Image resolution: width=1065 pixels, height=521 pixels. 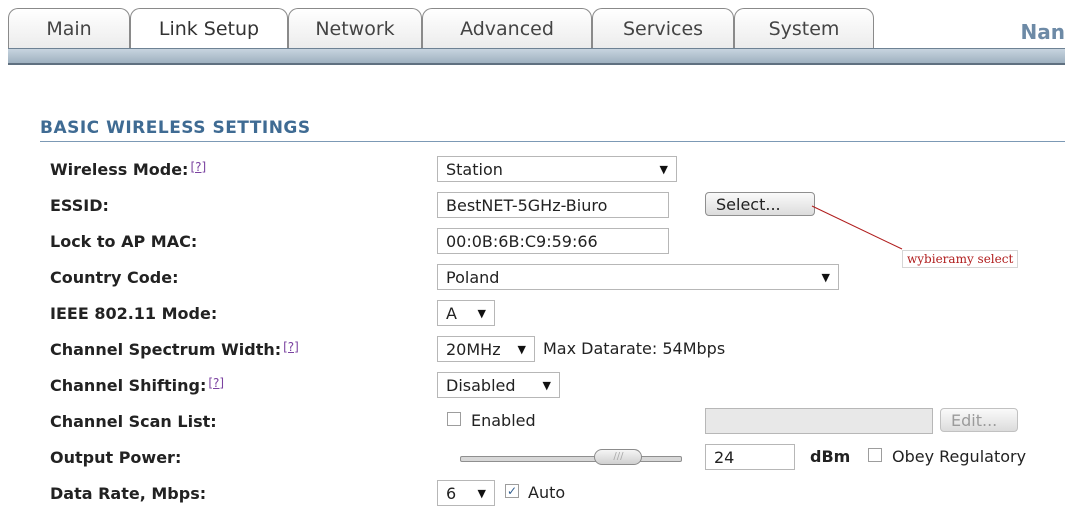 I want to click on tab-link-setup-label: Link Setup, so click(x=209, y=28).